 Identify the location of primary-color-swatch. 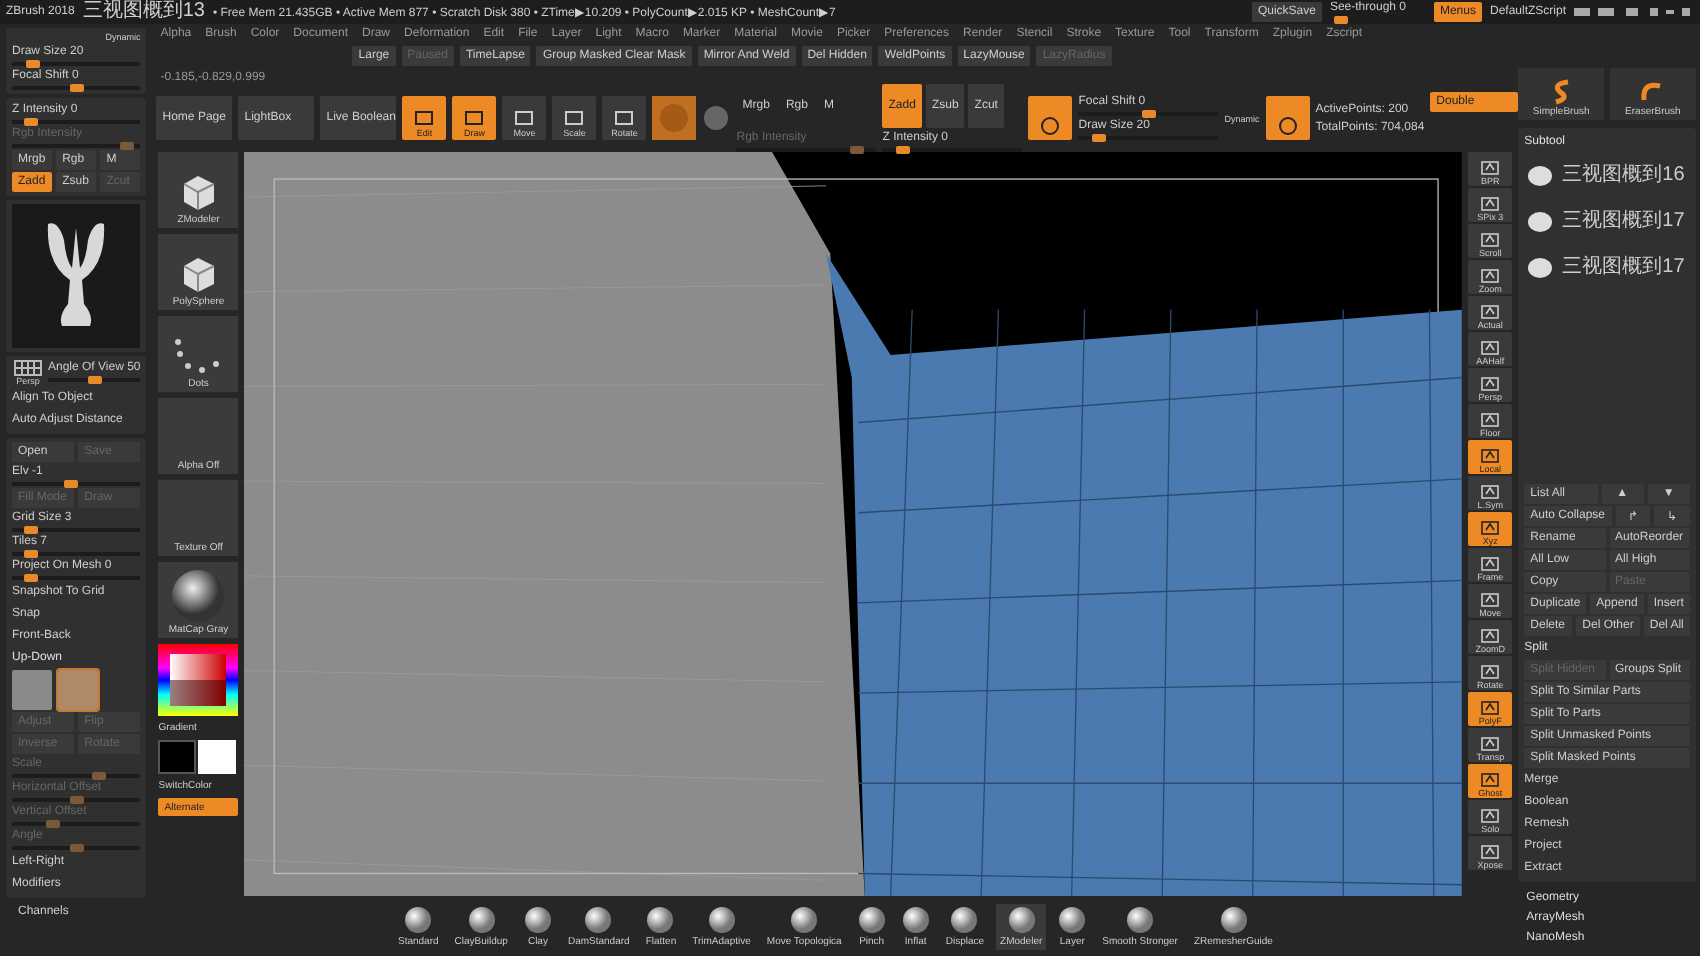
(177, 757).